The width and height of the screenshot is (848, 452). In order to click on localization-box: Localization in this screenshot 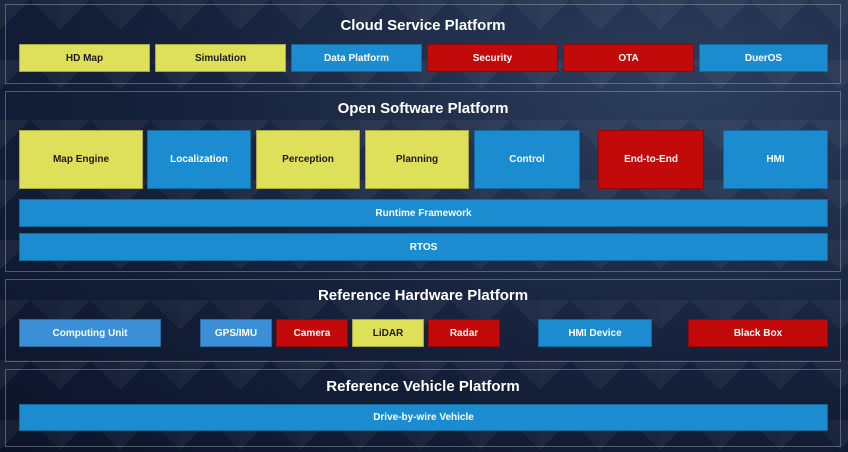, I will do `click(199, 159)`.